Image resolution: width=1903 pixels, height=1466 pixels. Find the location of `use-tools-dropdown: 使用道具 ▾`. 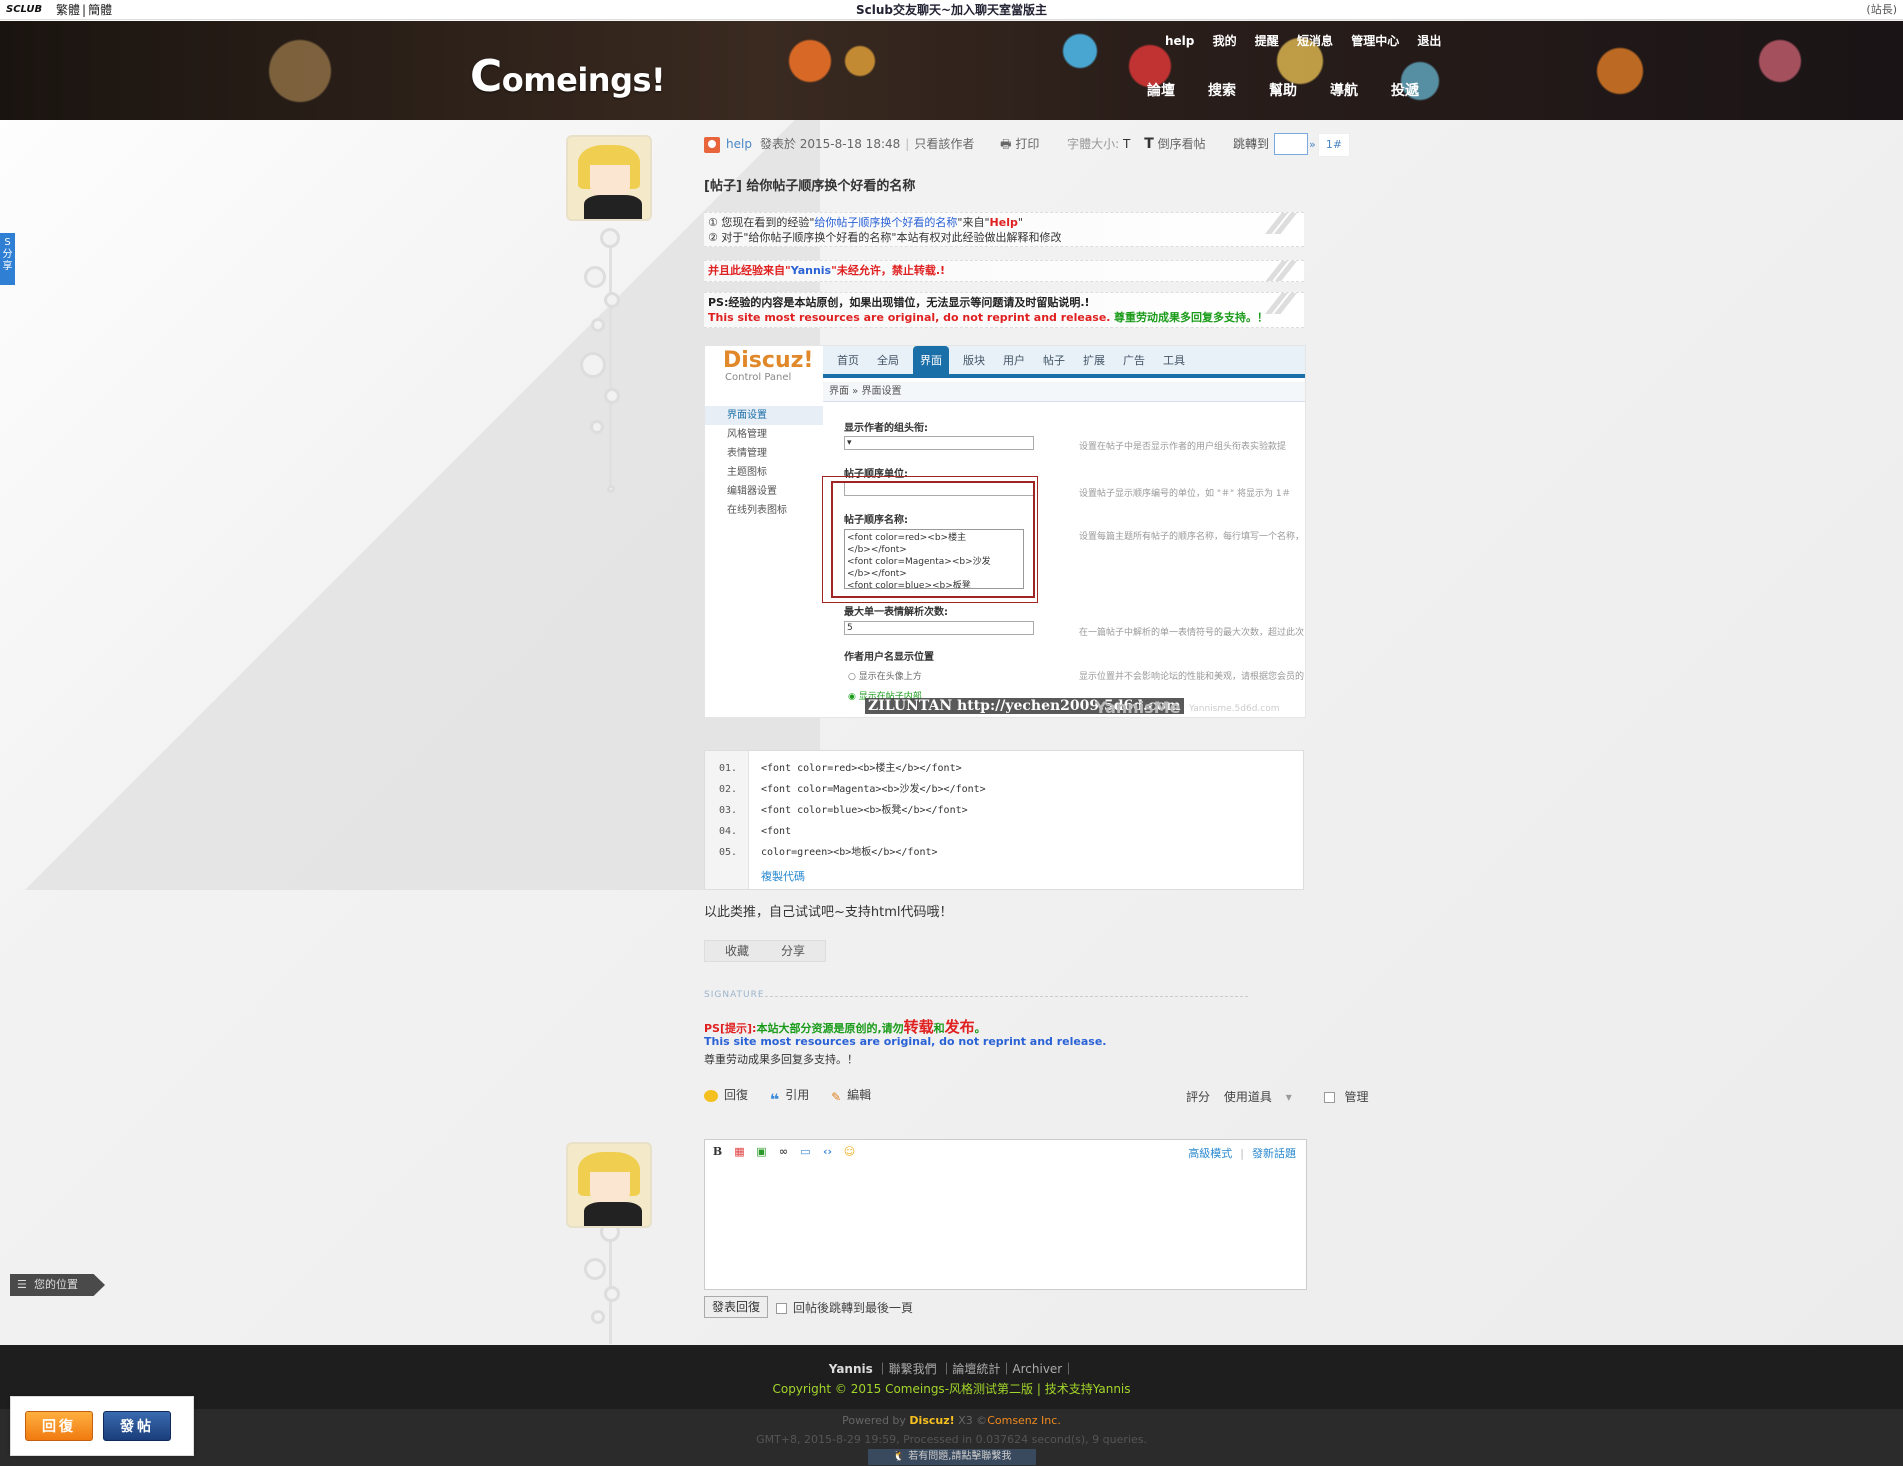

use-tools-dropdown: 使用道具 ▾ is located at coordinates (1263, 1097).